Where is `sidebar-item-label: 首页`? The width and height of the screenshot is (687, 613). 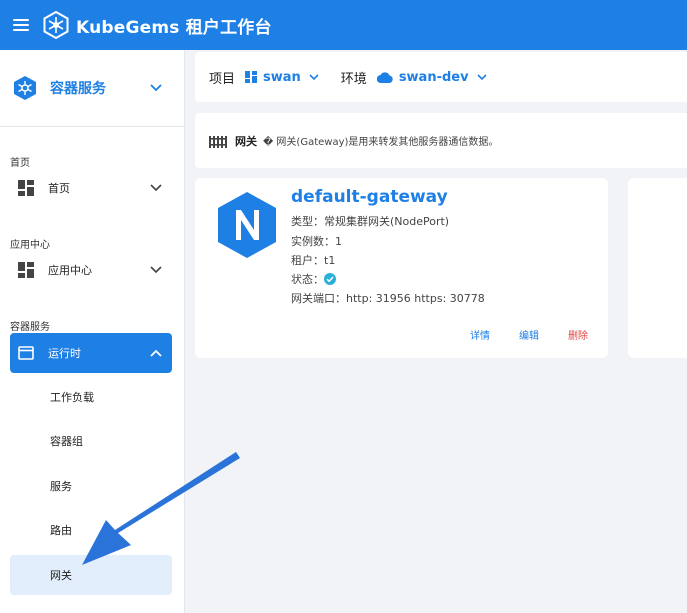
sidebar-item-label: 首页 is located at coordinates (59, 188).